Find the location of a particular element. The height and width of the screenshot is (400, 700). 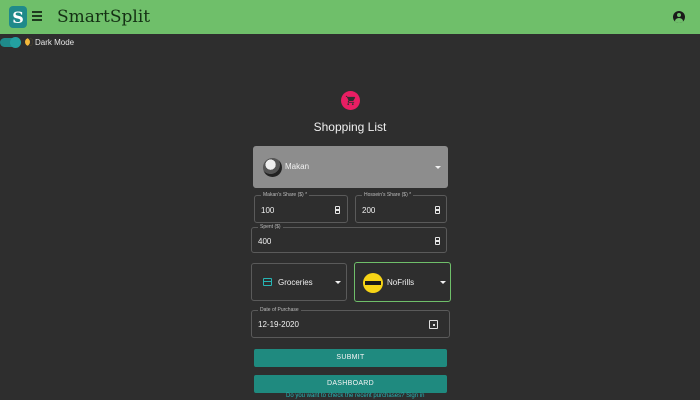

category-select: Groceries is located at coordinates (299, 282).